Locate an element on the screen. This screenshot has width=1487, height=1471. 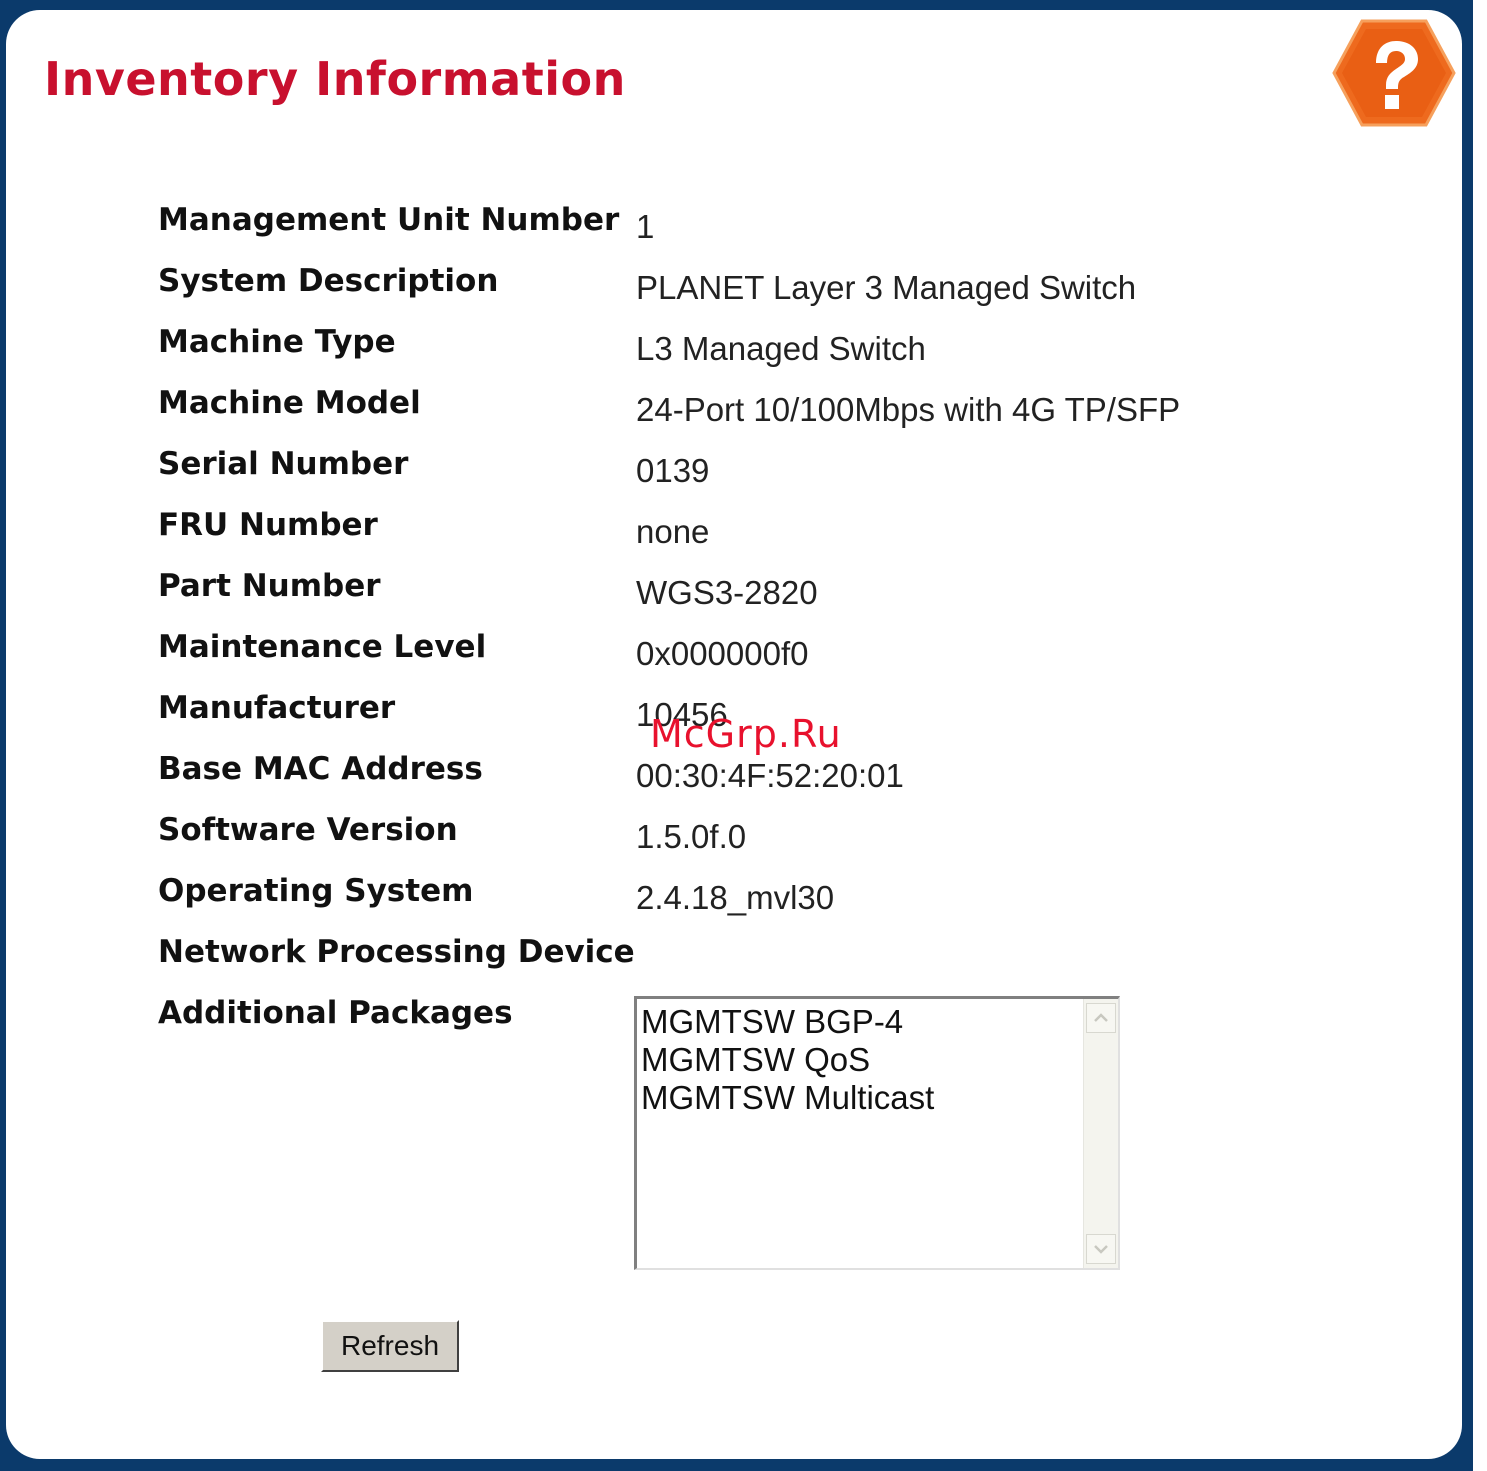
value-system-description: PLANET Layer 3 Managed Switch is located at coordinates (886, 287).